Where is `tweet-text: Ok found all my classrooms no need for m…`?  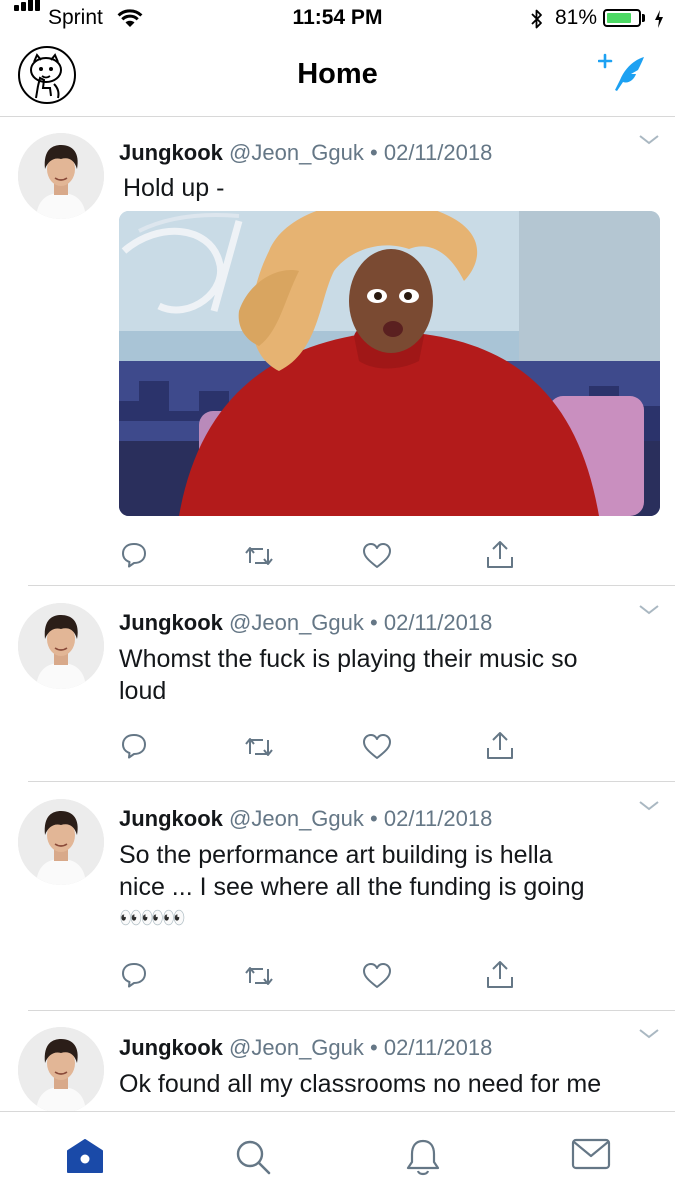 tweet-text: Ok found all my classrooms no need for m… is located at coordinates (389, 1084).